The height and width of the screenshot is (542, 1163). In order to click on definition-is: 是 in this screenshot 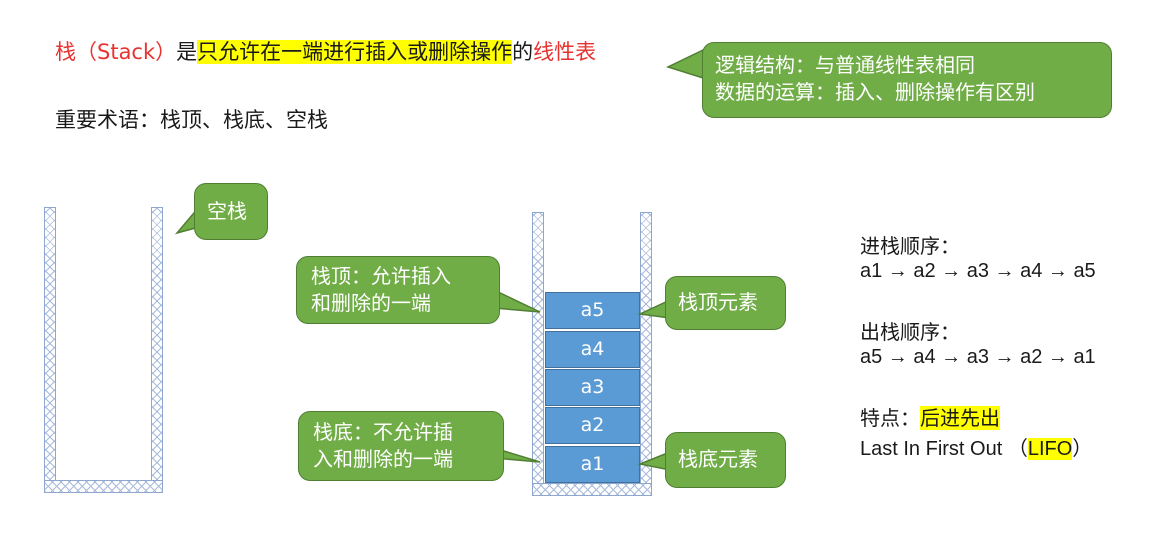, I will do `click(187, 52)`.